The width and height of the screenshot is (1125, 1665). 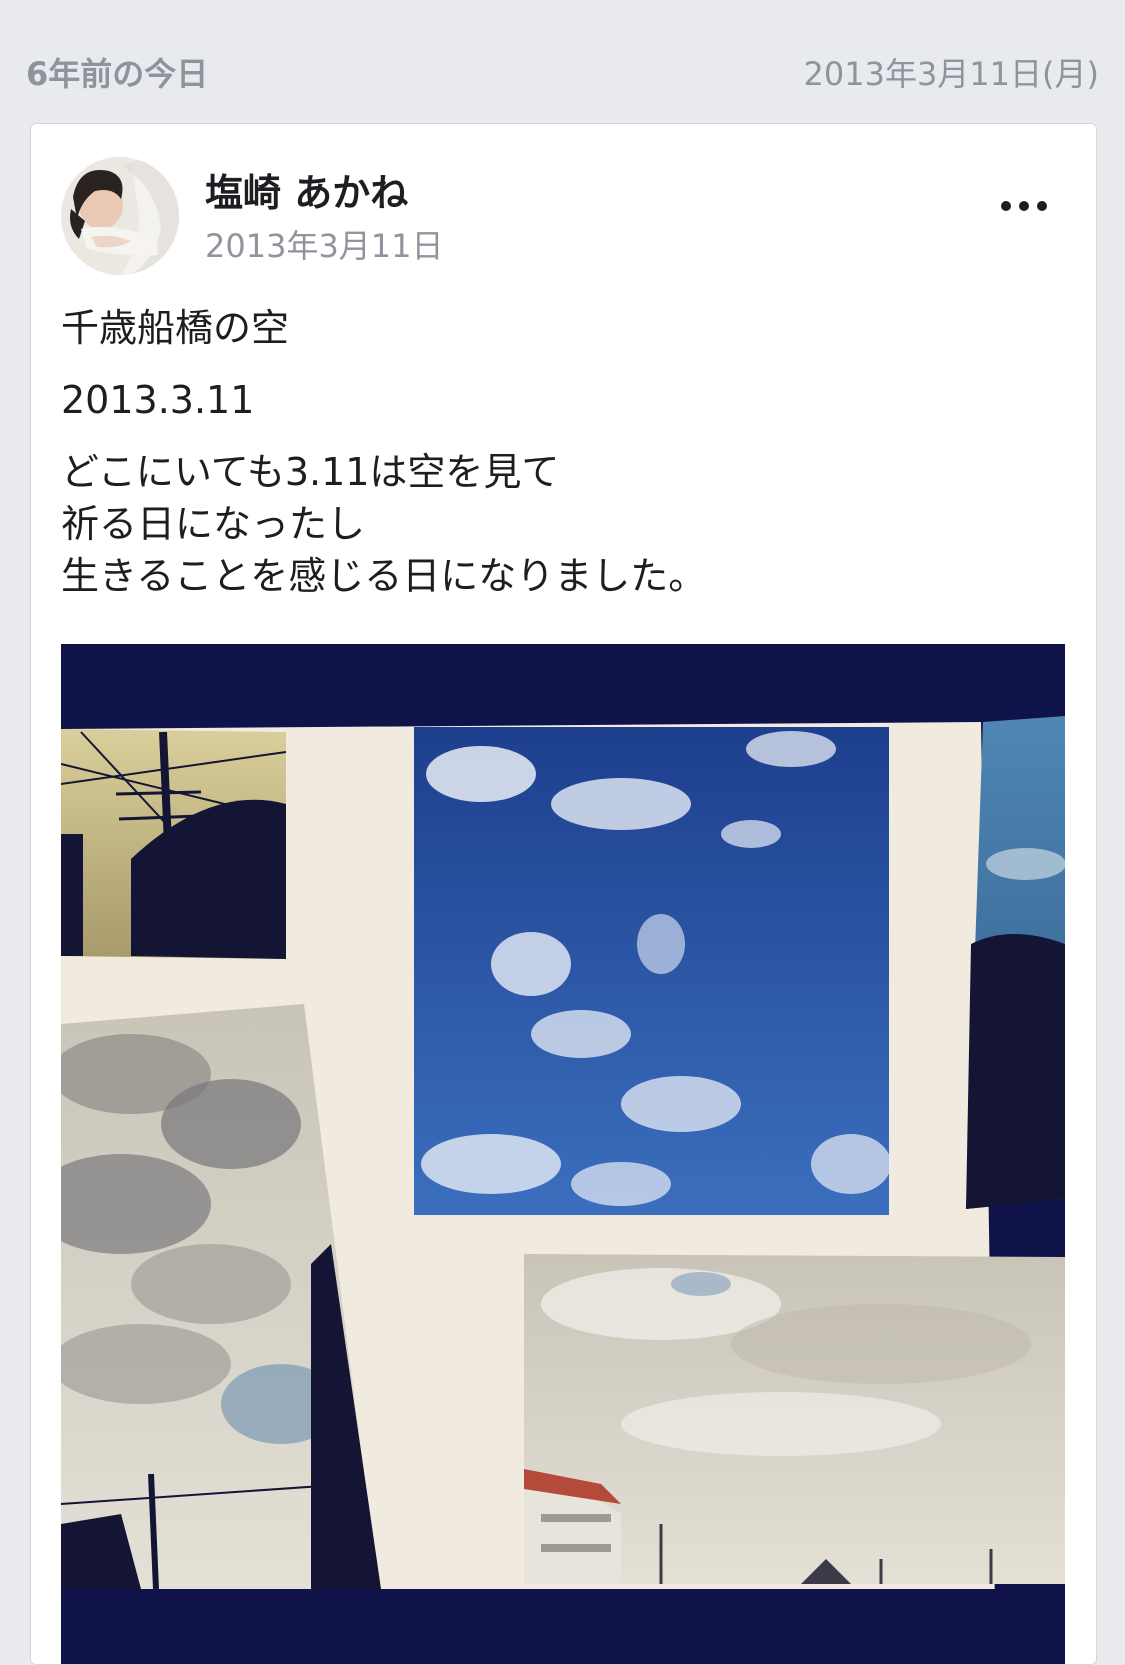 I want to click on post-text-line: 生きることを感じる日になりました。, so click(x=384, y=576).